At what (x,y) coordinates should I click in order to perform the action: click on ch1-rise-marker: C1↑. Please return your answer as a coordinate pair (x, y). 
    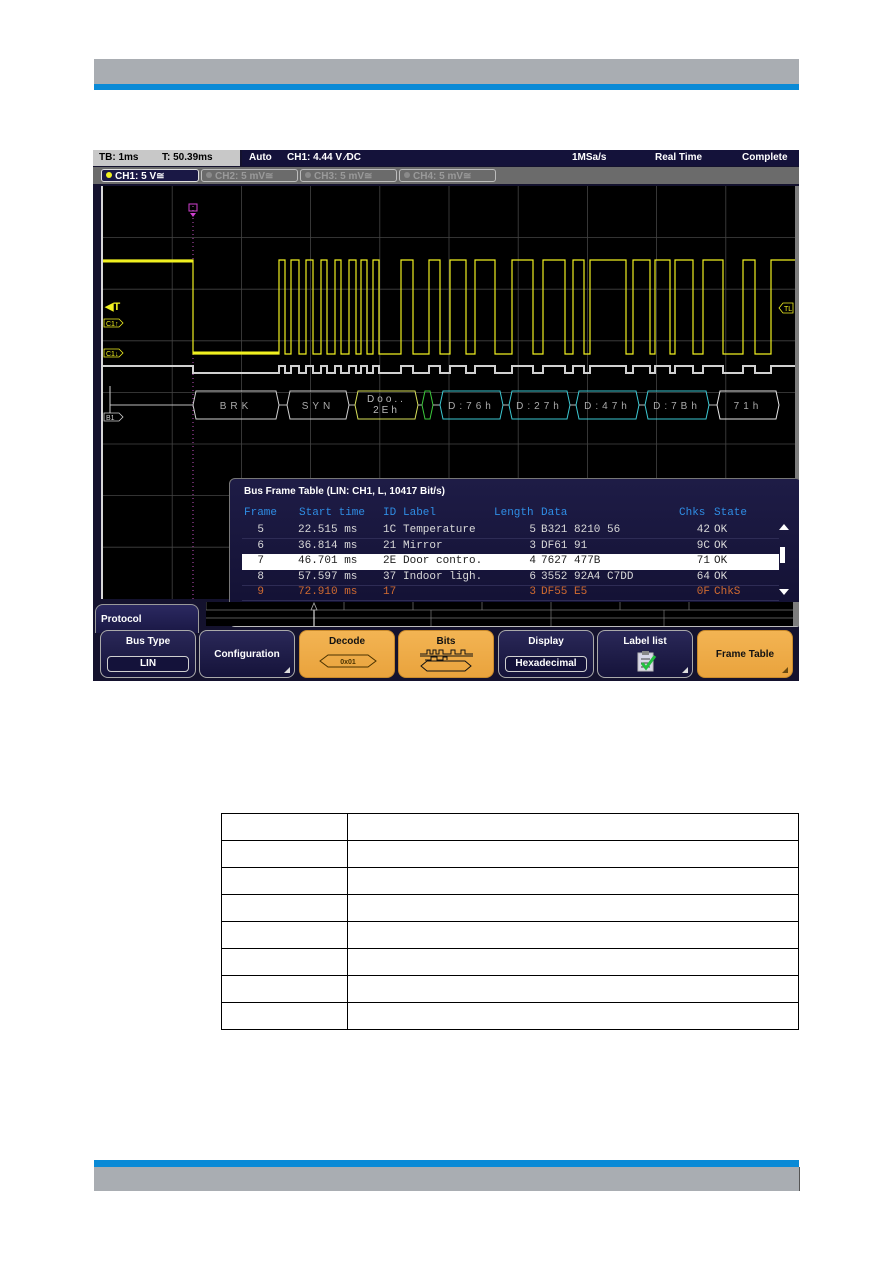
    Looking at the image, I should click on (113, 323).